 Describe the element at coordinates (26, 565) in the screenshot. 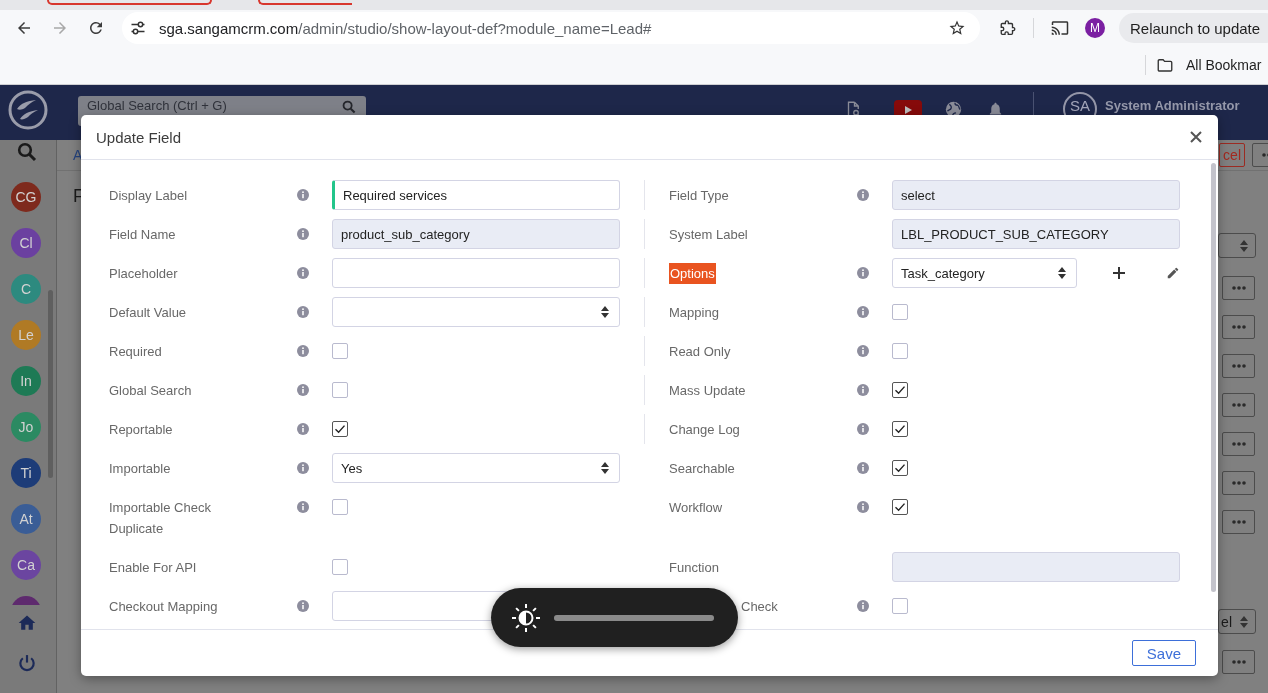

I see `module-avatar: Ca` at that location.